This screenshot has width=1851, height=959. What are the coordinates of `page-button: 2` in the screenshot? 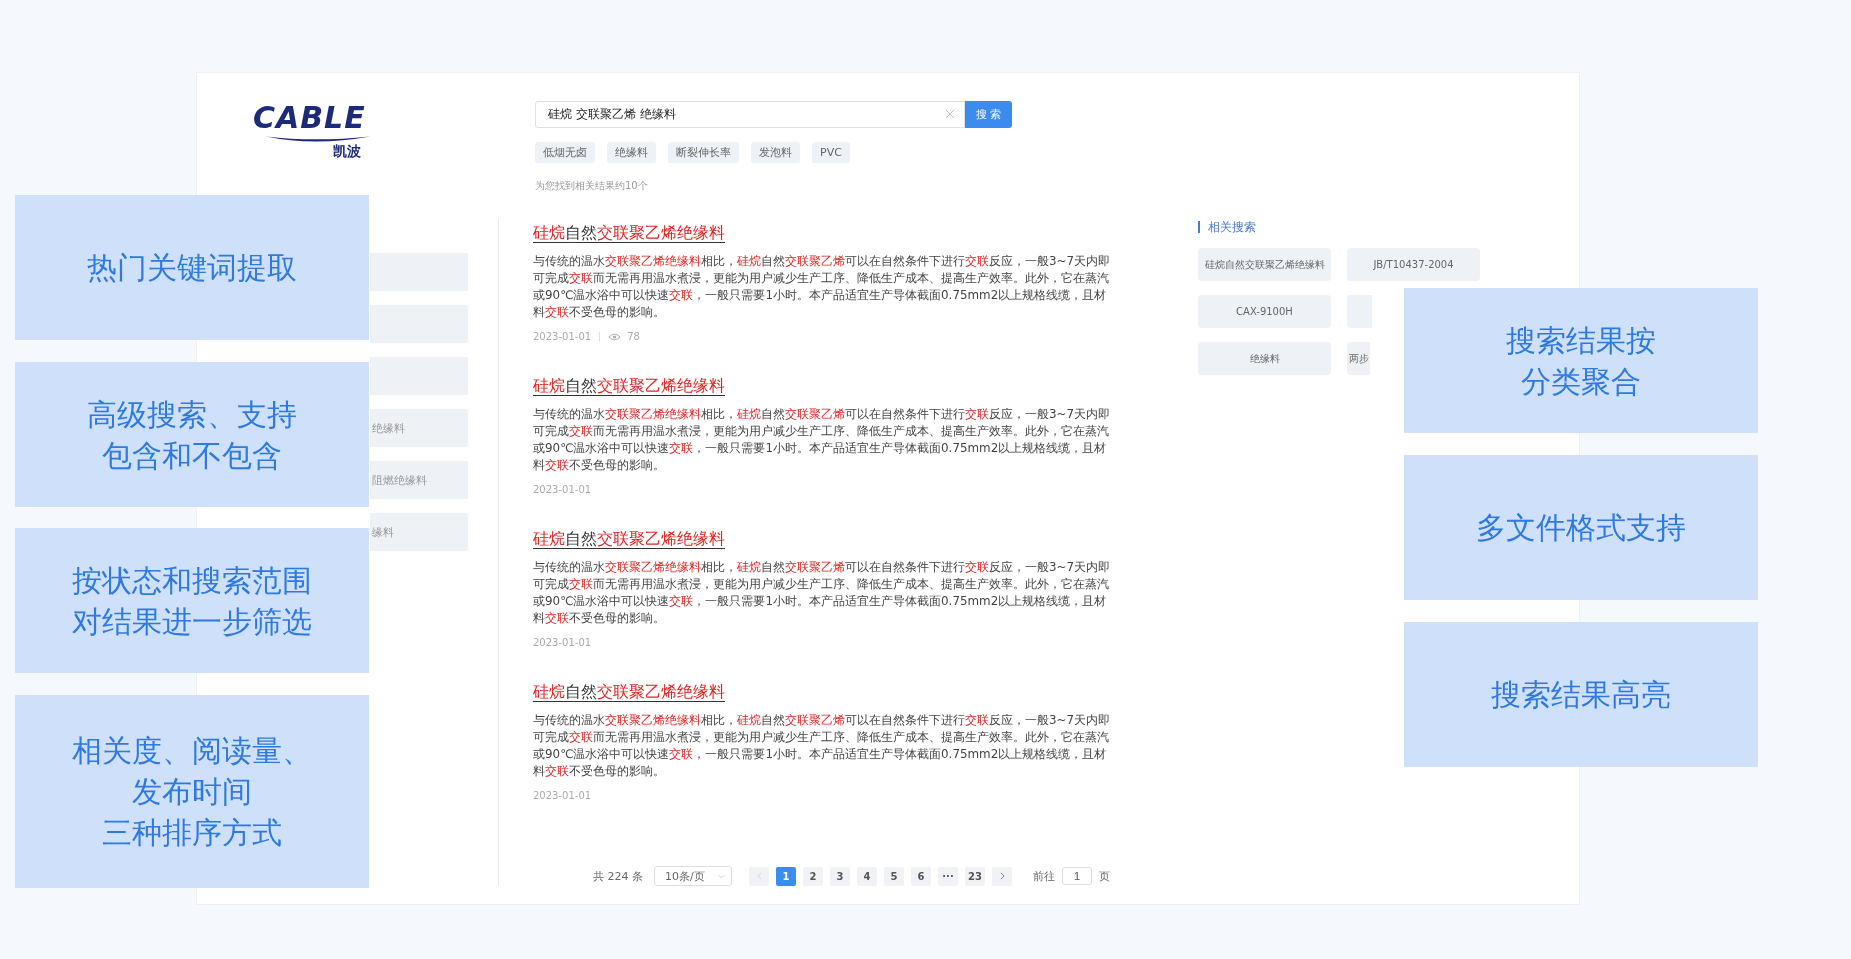 It's located at (813, 876).